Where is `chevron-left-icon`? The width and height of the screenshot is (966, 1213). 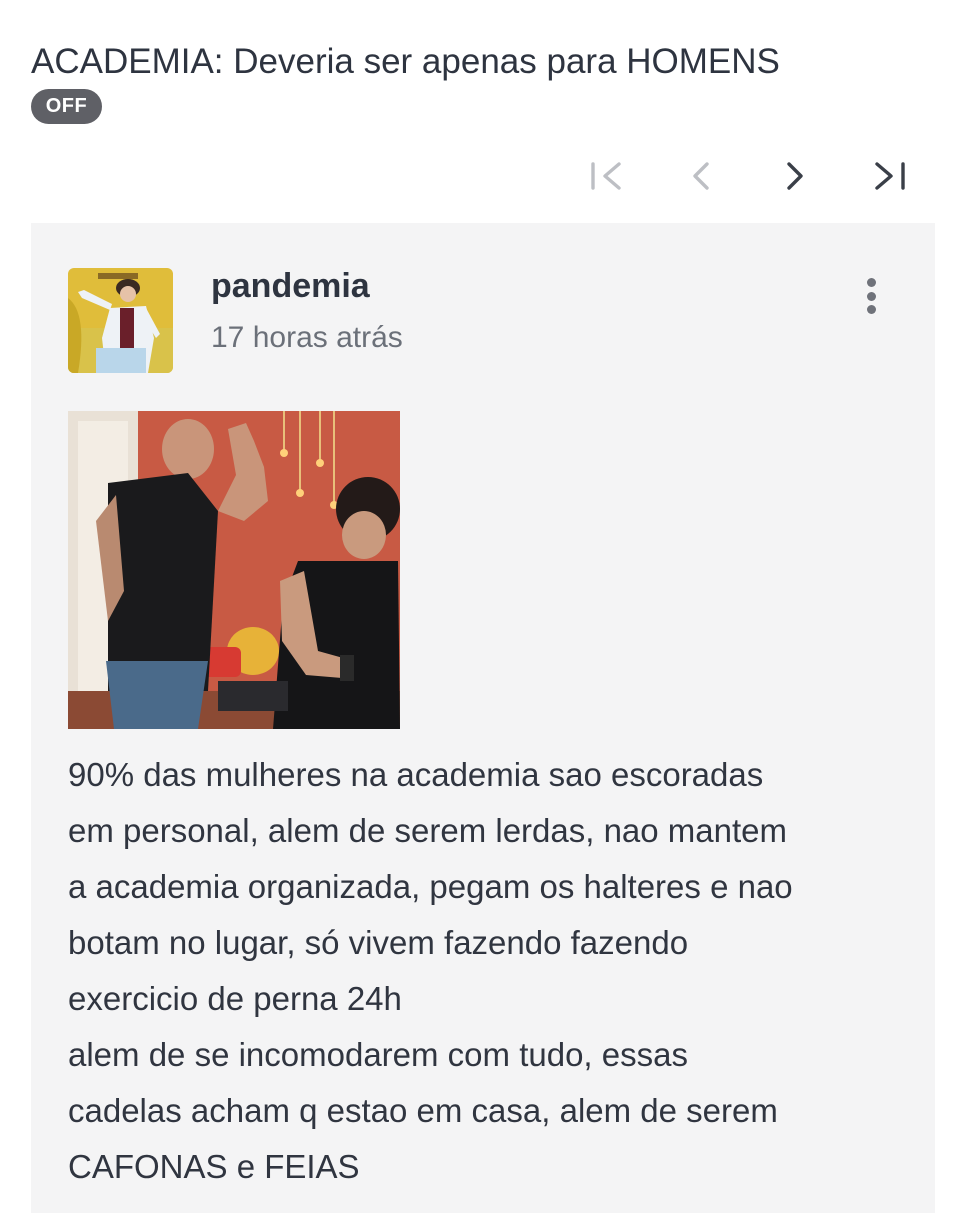
chevron-left-icon is located at coordinates (701, 176).